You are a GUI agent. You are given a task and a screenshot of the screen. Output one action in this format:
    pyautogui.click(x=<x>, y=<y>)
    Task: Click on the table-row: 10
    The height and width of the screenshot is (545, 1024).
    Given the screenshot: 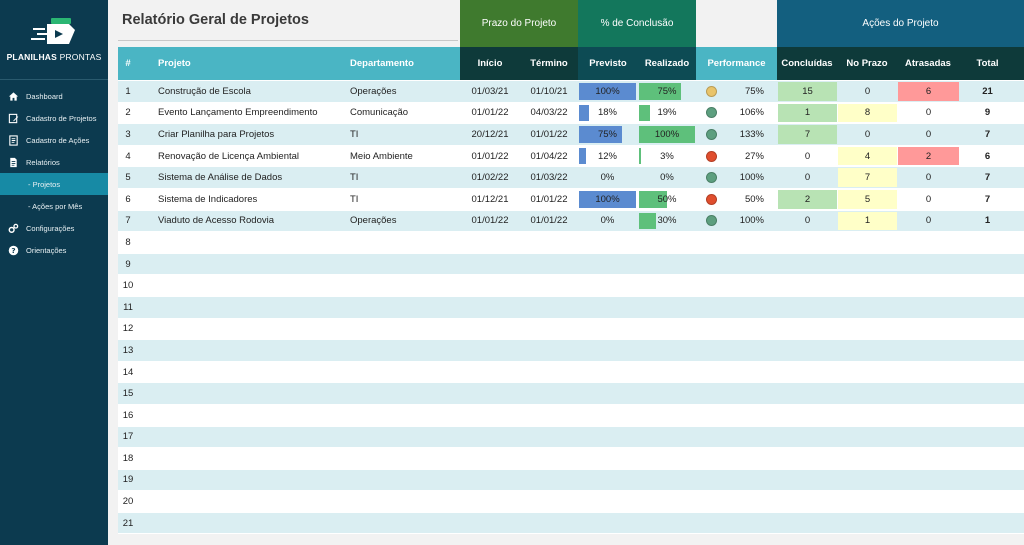 What is the action you would take?
    pyautogui.click(x=571, y=286)
    